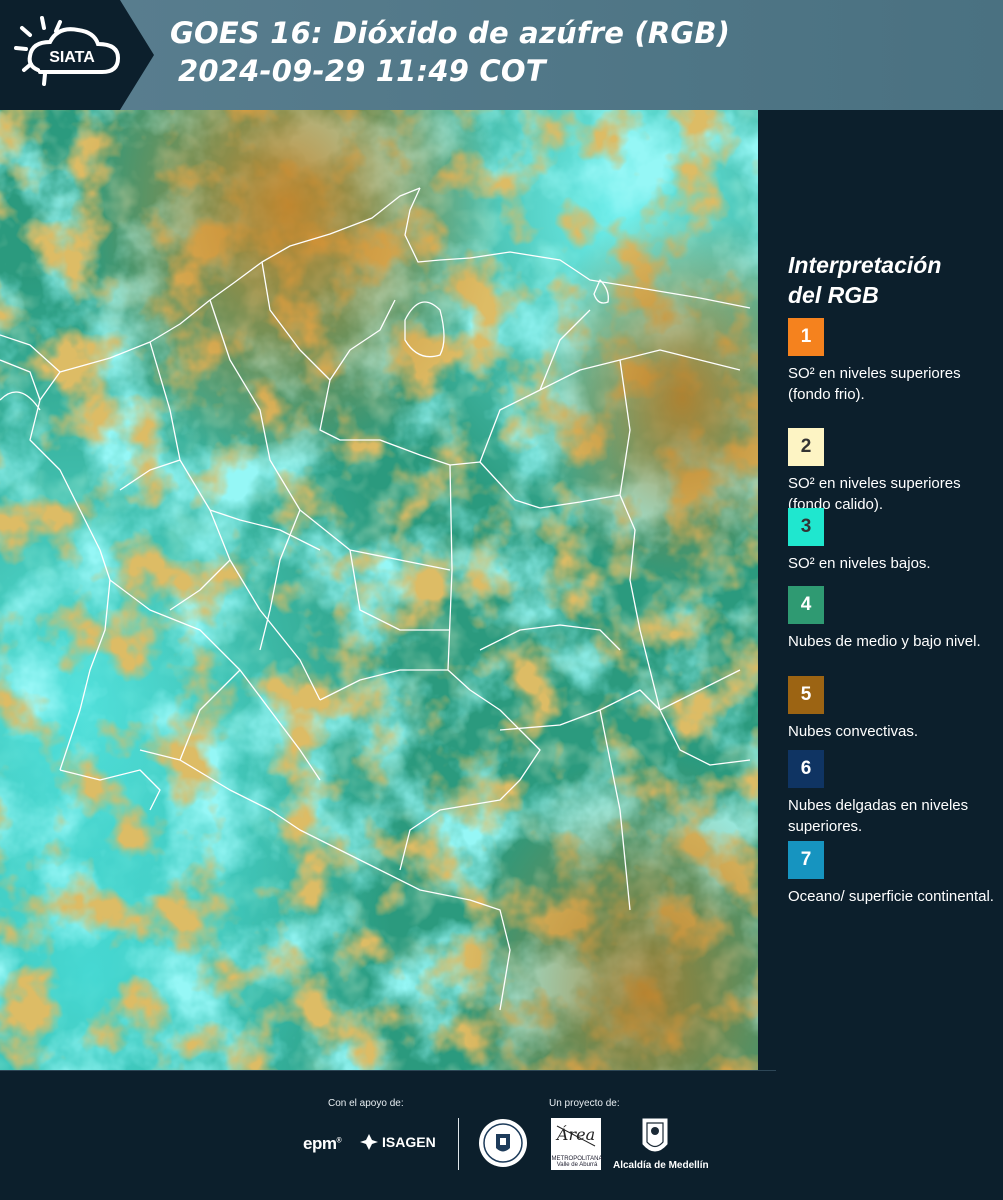 The width and height of the screenshot is (1003, 1200). I want to click on isagen-logo: ISAGEN, so click(398, 1142).